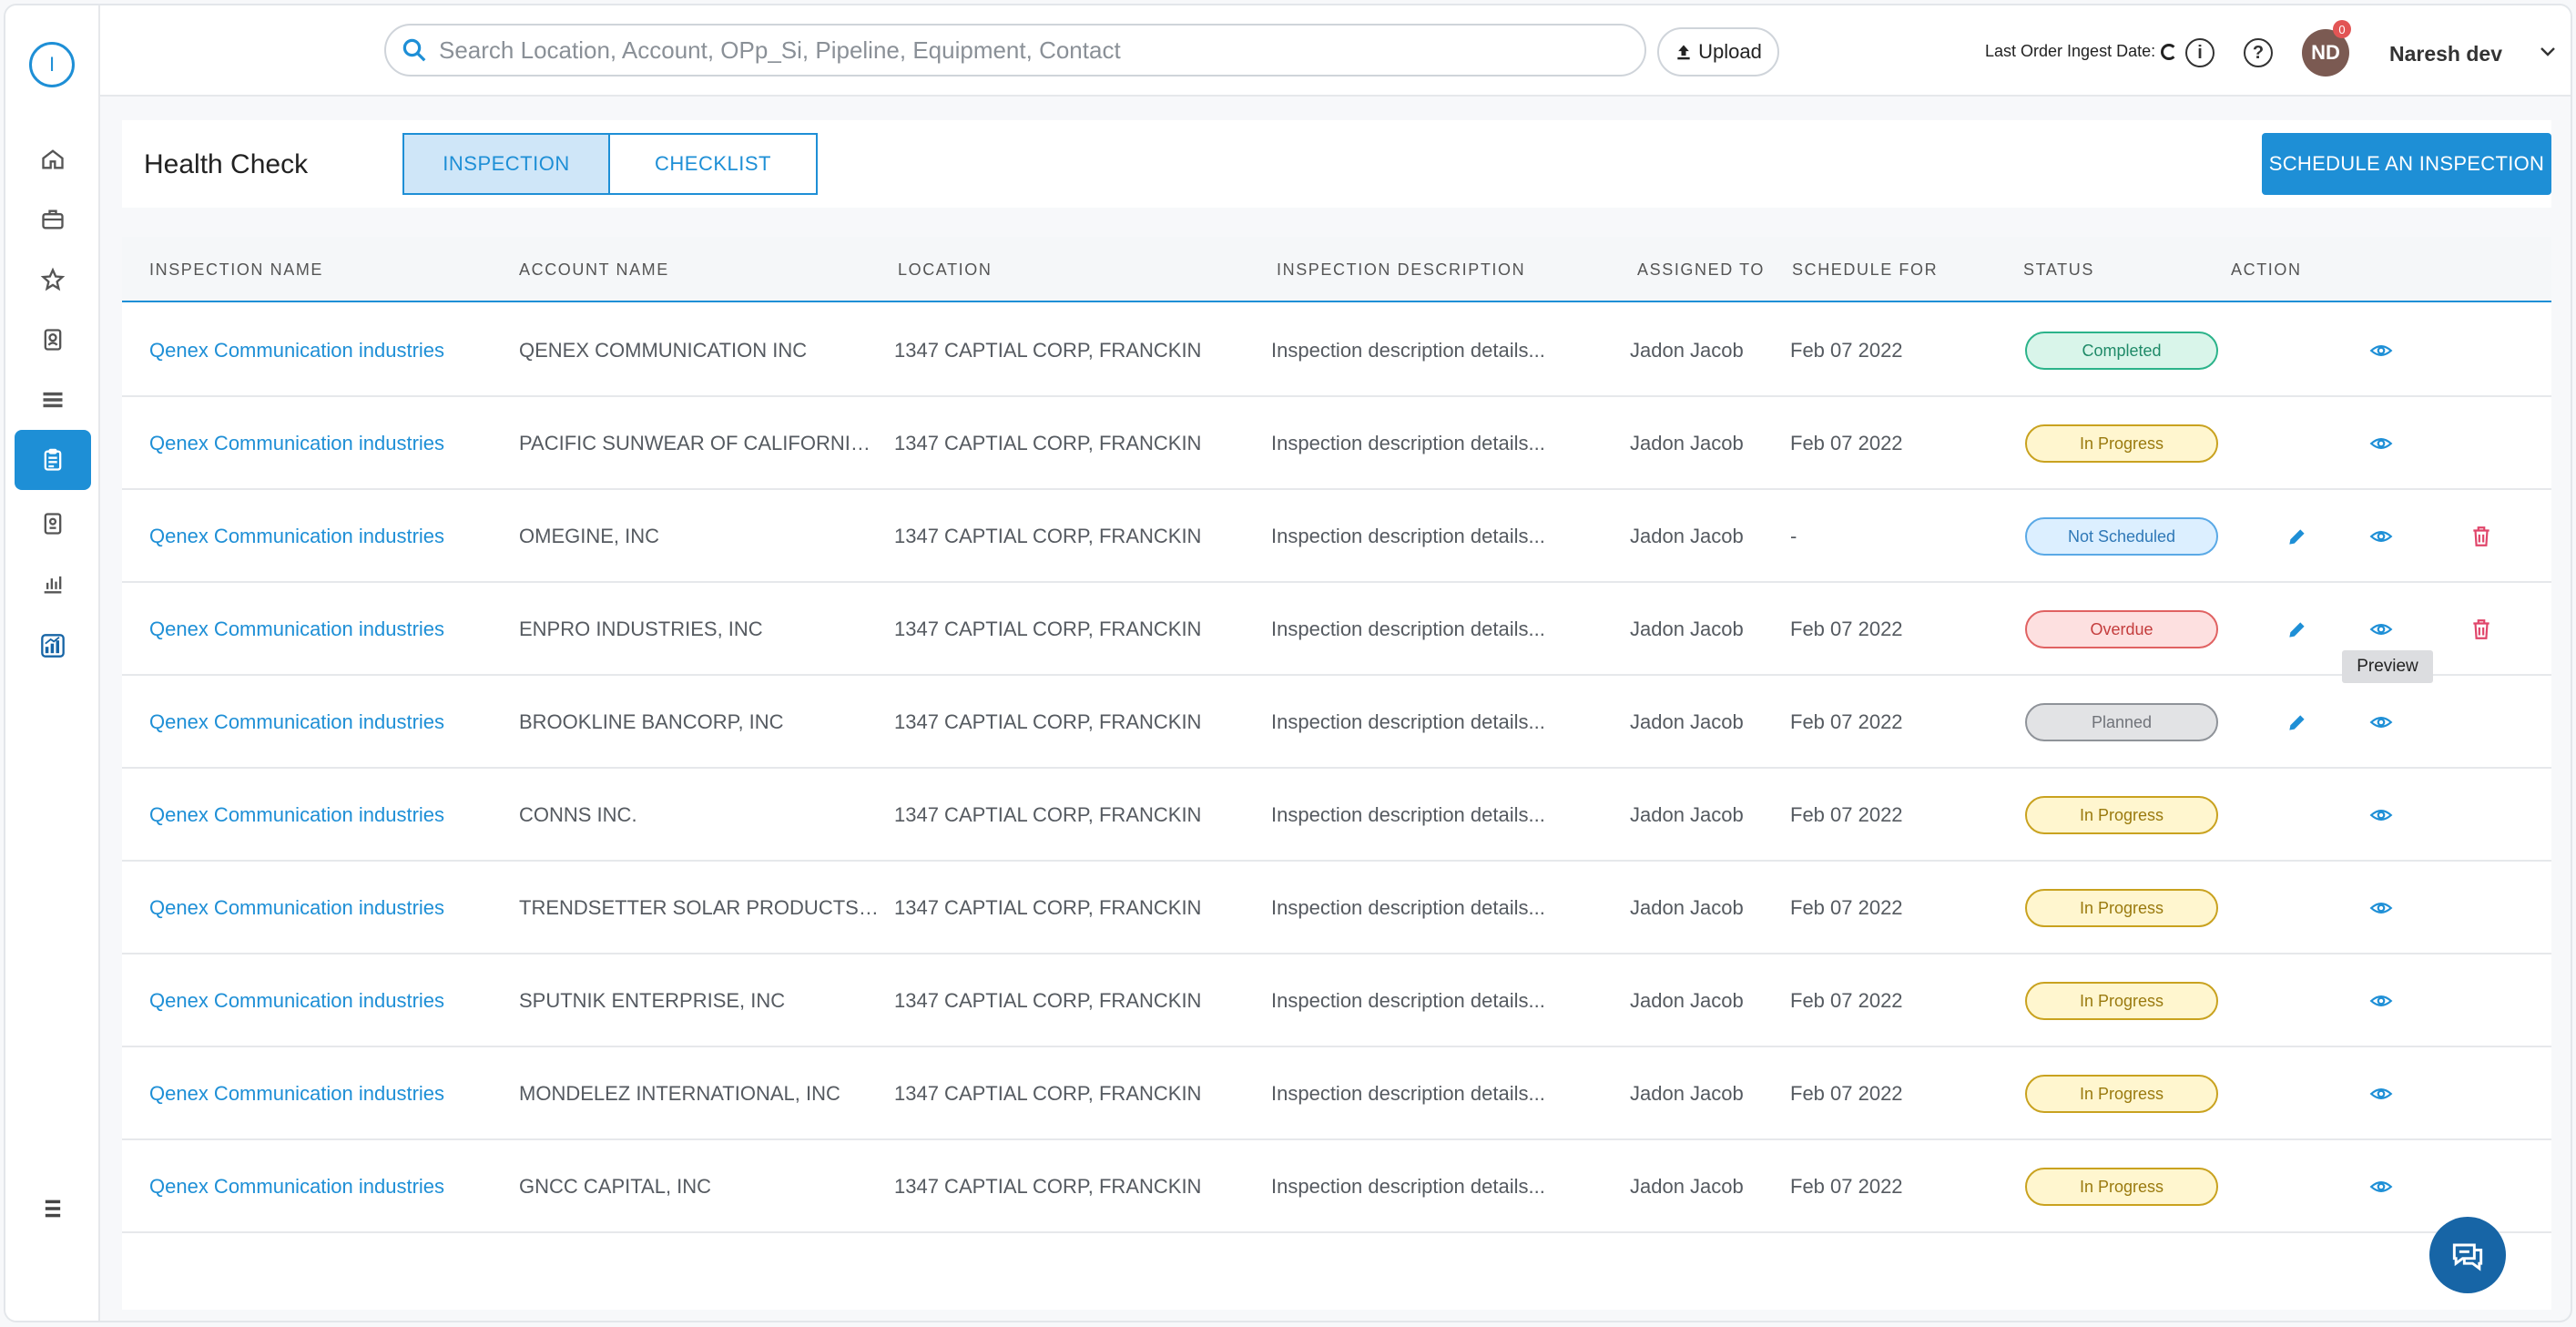  I want to click on tab-group: INSPECTION CHECKLIST, so click(610, 164).